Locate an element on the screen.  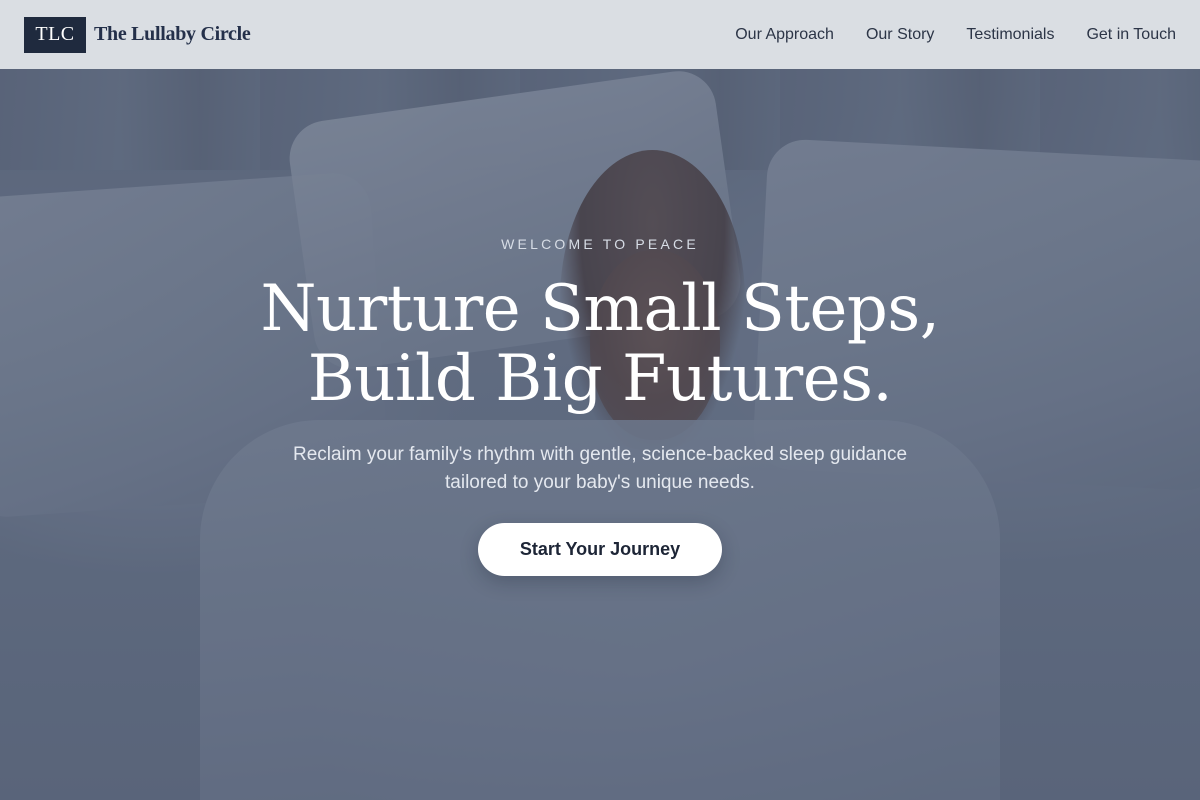
nav-link-testimonials: Testimonials is located at coordinates (1010, 35).